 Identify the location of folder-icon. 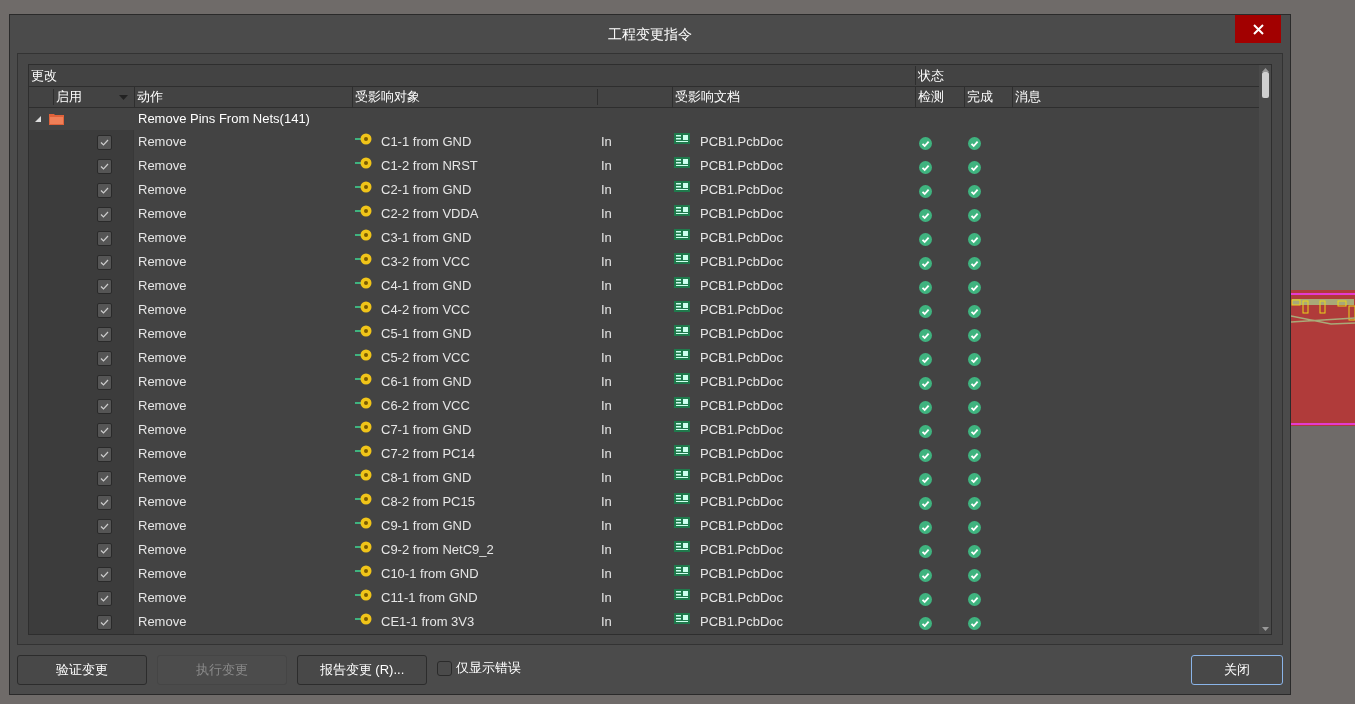
(56, 119).